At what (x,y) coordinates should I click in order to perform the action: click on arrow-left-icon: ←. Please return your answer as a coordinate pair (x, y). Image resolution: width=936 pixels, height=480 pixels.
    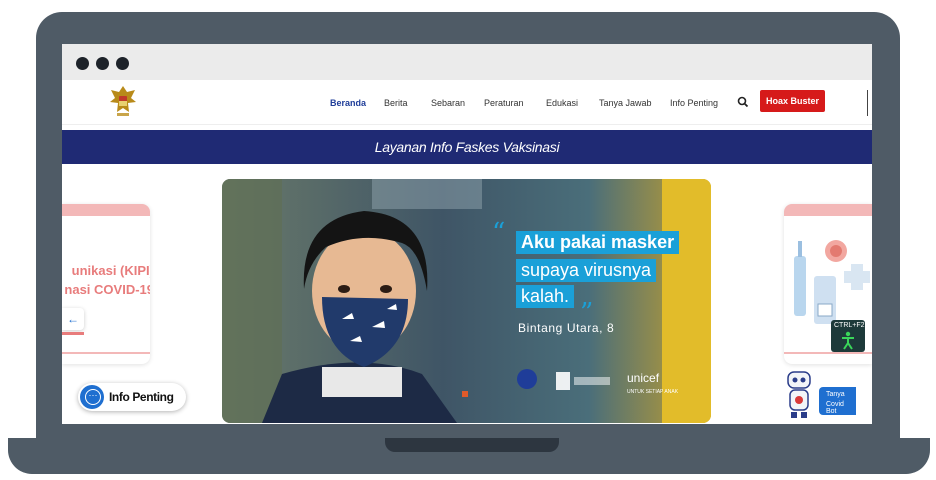
    Looking at the image, I should click on (73, 319).